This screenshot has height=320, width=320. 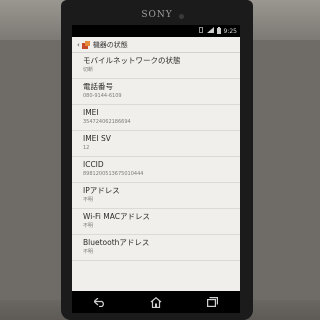 I want to click on item-label: Bluetoothアドレス, so click(x=116, y=242).